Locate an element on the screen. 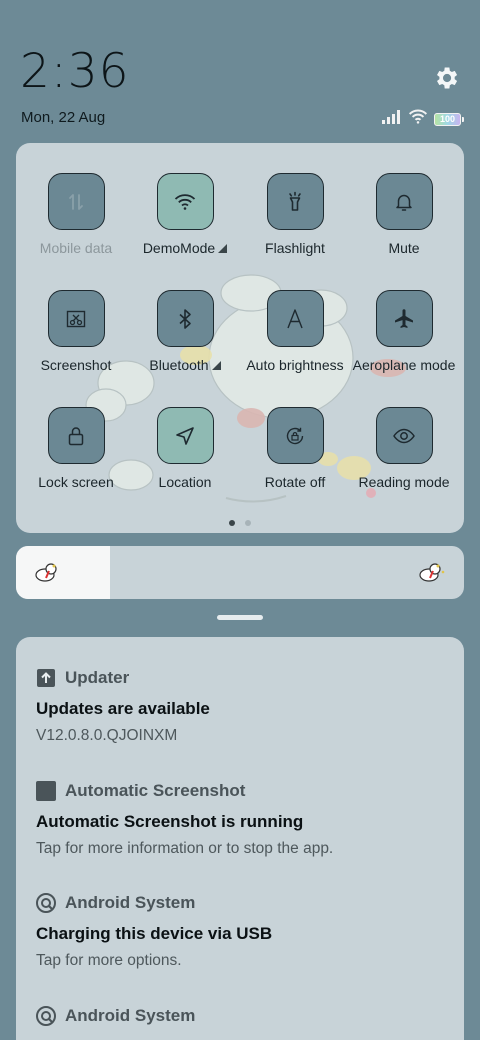  lock-icon is located at coordinates (76, 435).